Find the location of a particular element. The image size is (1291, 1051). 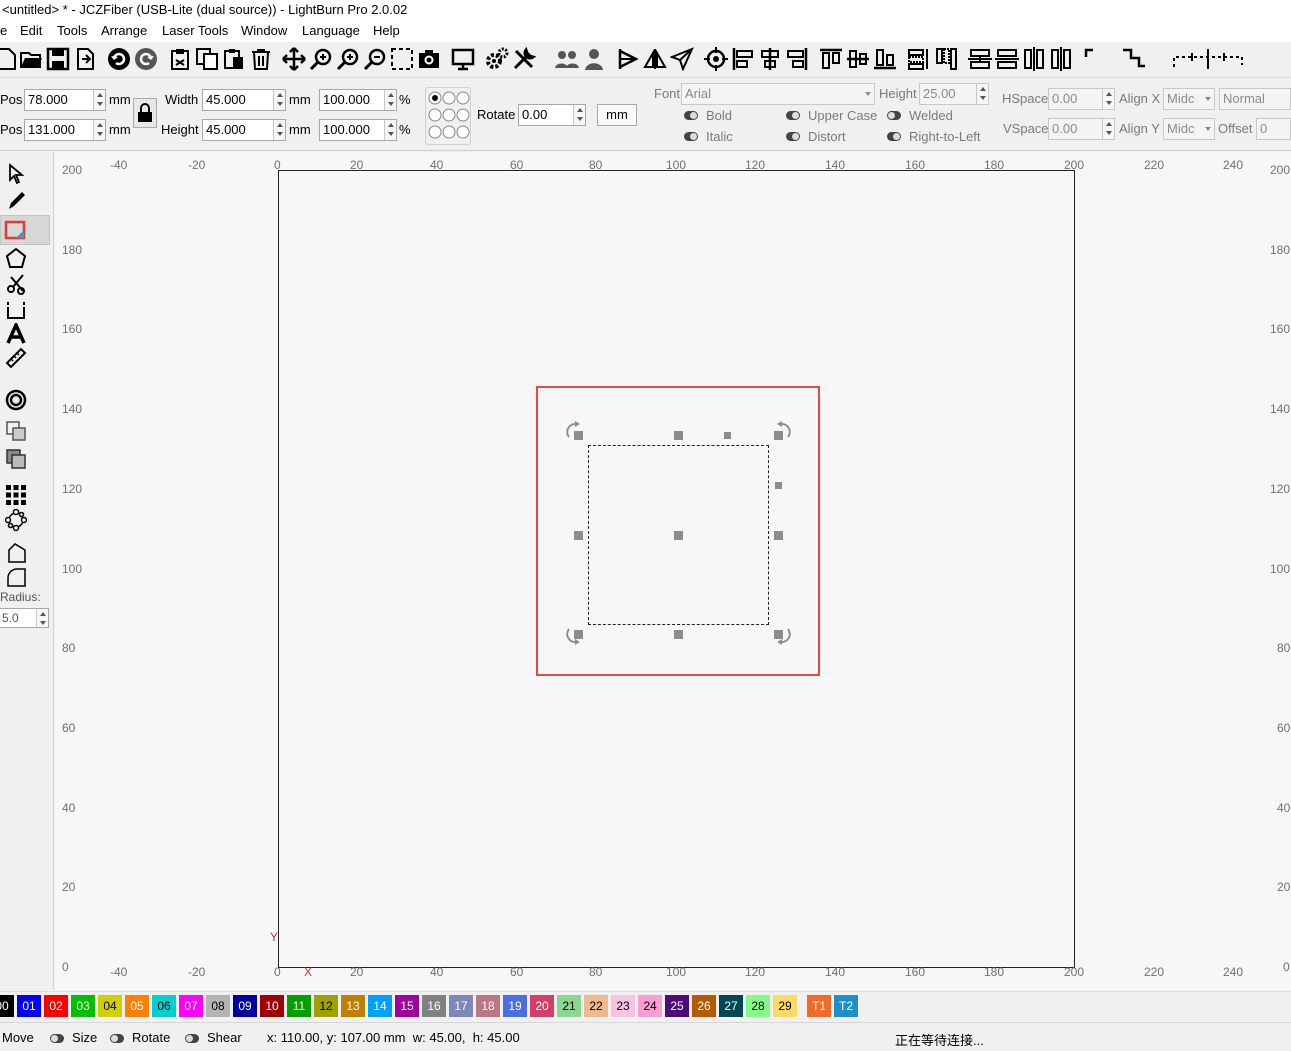

bold-toggle is located at coordinates (691, 115).